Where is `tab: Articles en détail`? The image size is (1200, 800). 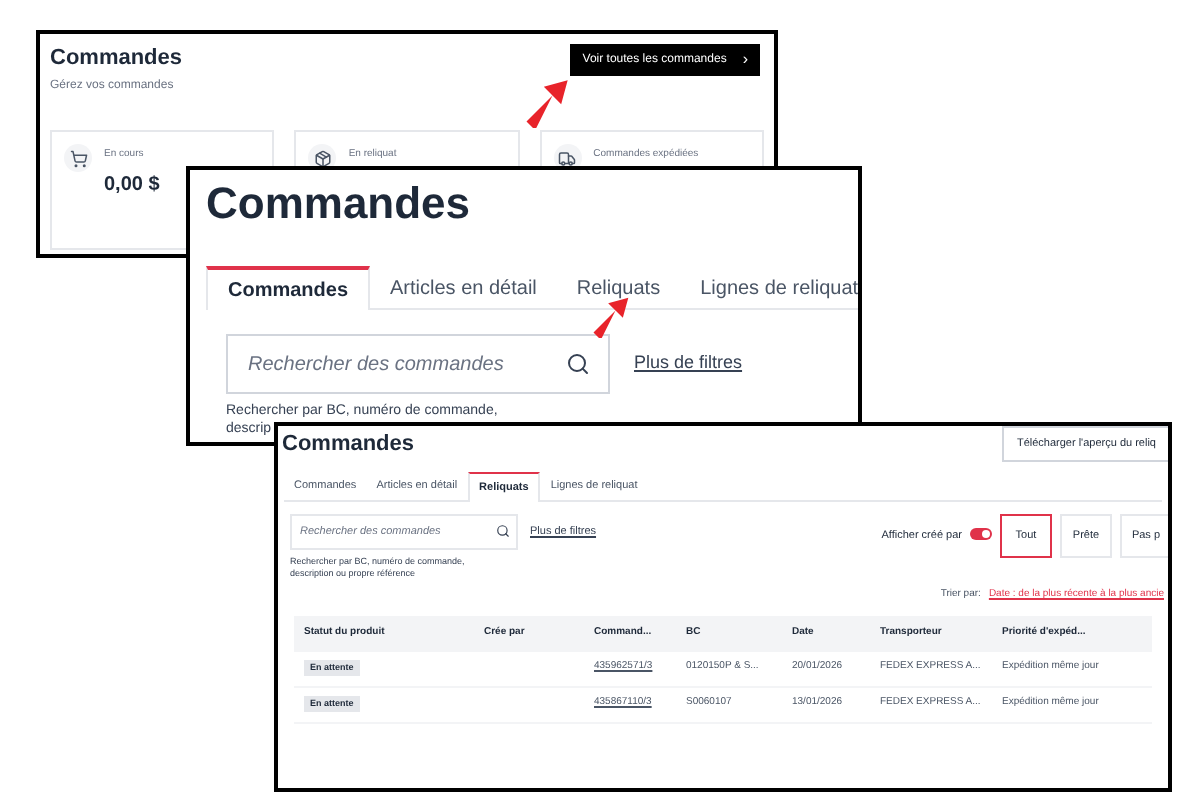 tab: Articles en détail is located at coordinates (463, 288).